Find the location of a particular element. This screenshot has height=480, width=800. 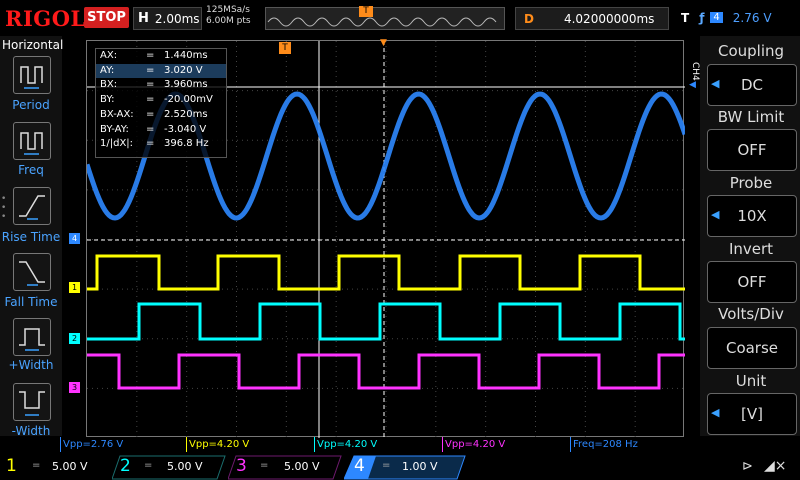

fall-time-label: Fall Time is located at coordinates (31, 302).